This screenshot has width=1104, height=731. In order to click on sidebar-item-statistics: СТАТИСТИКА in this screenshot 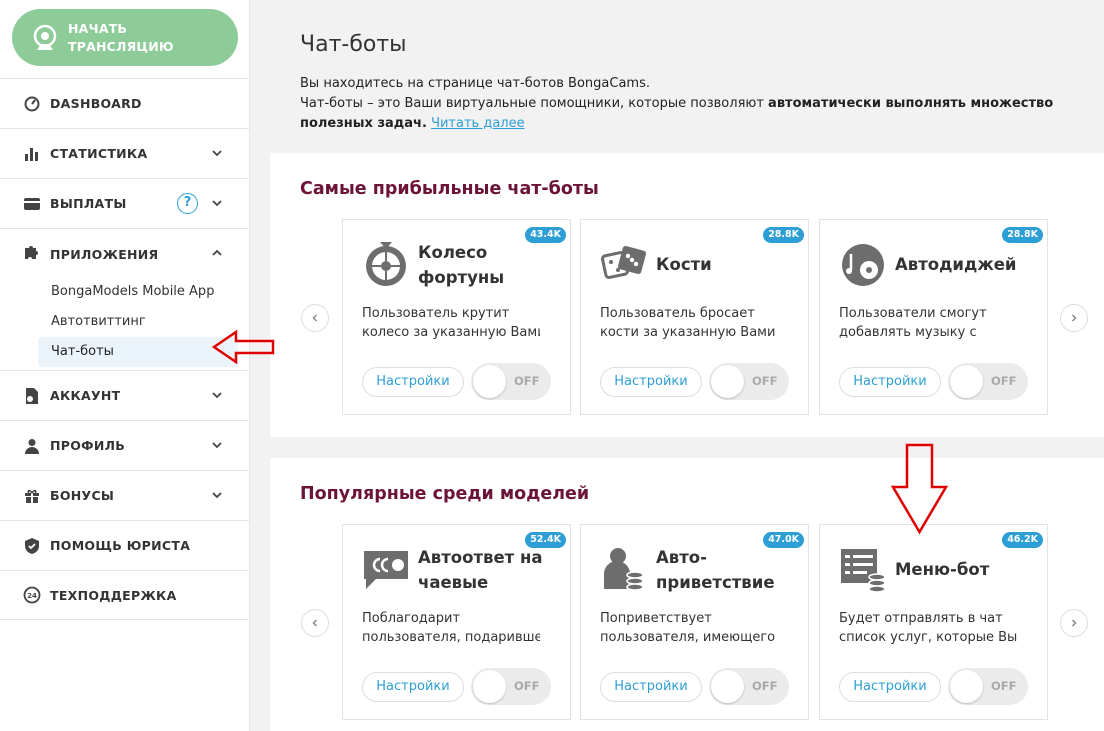, I will do `click(125, 153)`.